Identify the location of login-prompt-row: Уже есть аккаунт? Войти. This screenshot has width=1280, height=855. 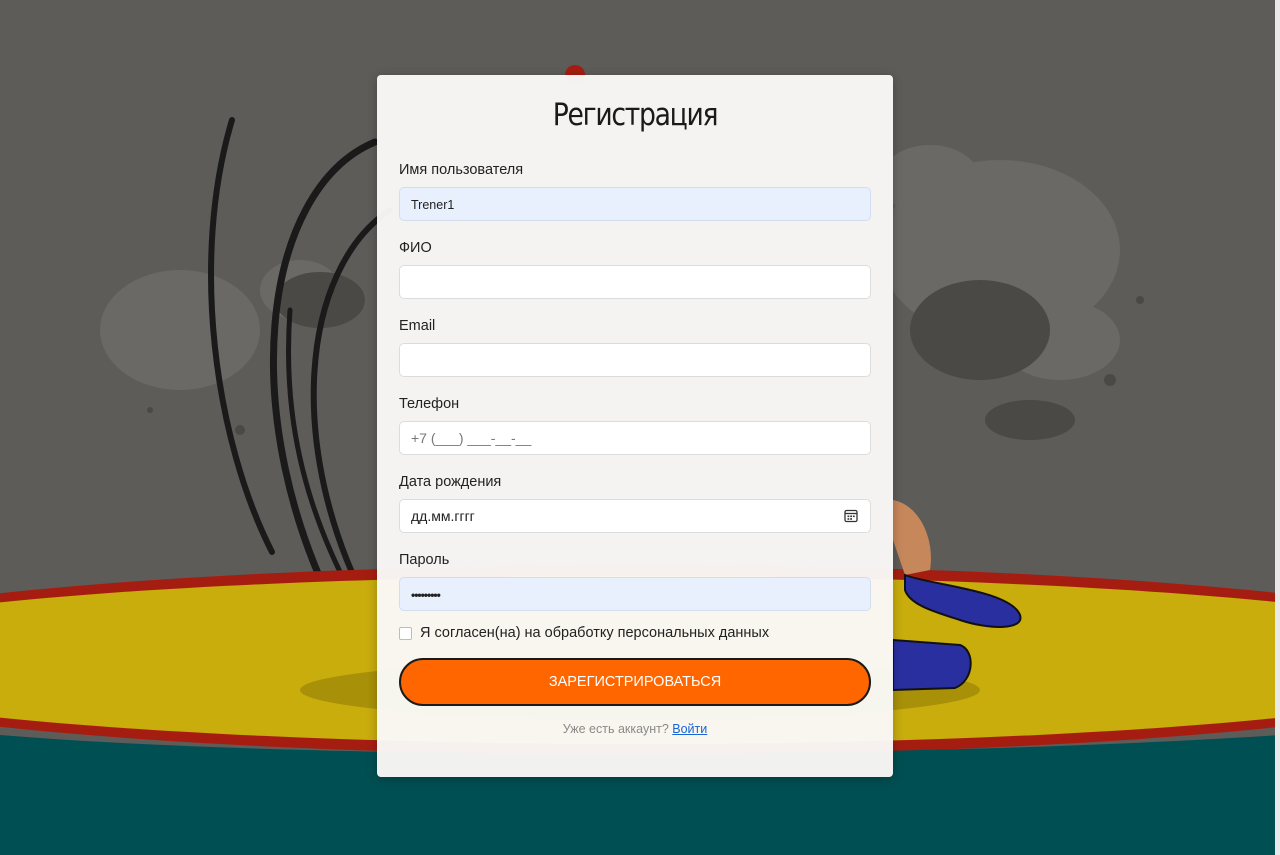
(635, 729).